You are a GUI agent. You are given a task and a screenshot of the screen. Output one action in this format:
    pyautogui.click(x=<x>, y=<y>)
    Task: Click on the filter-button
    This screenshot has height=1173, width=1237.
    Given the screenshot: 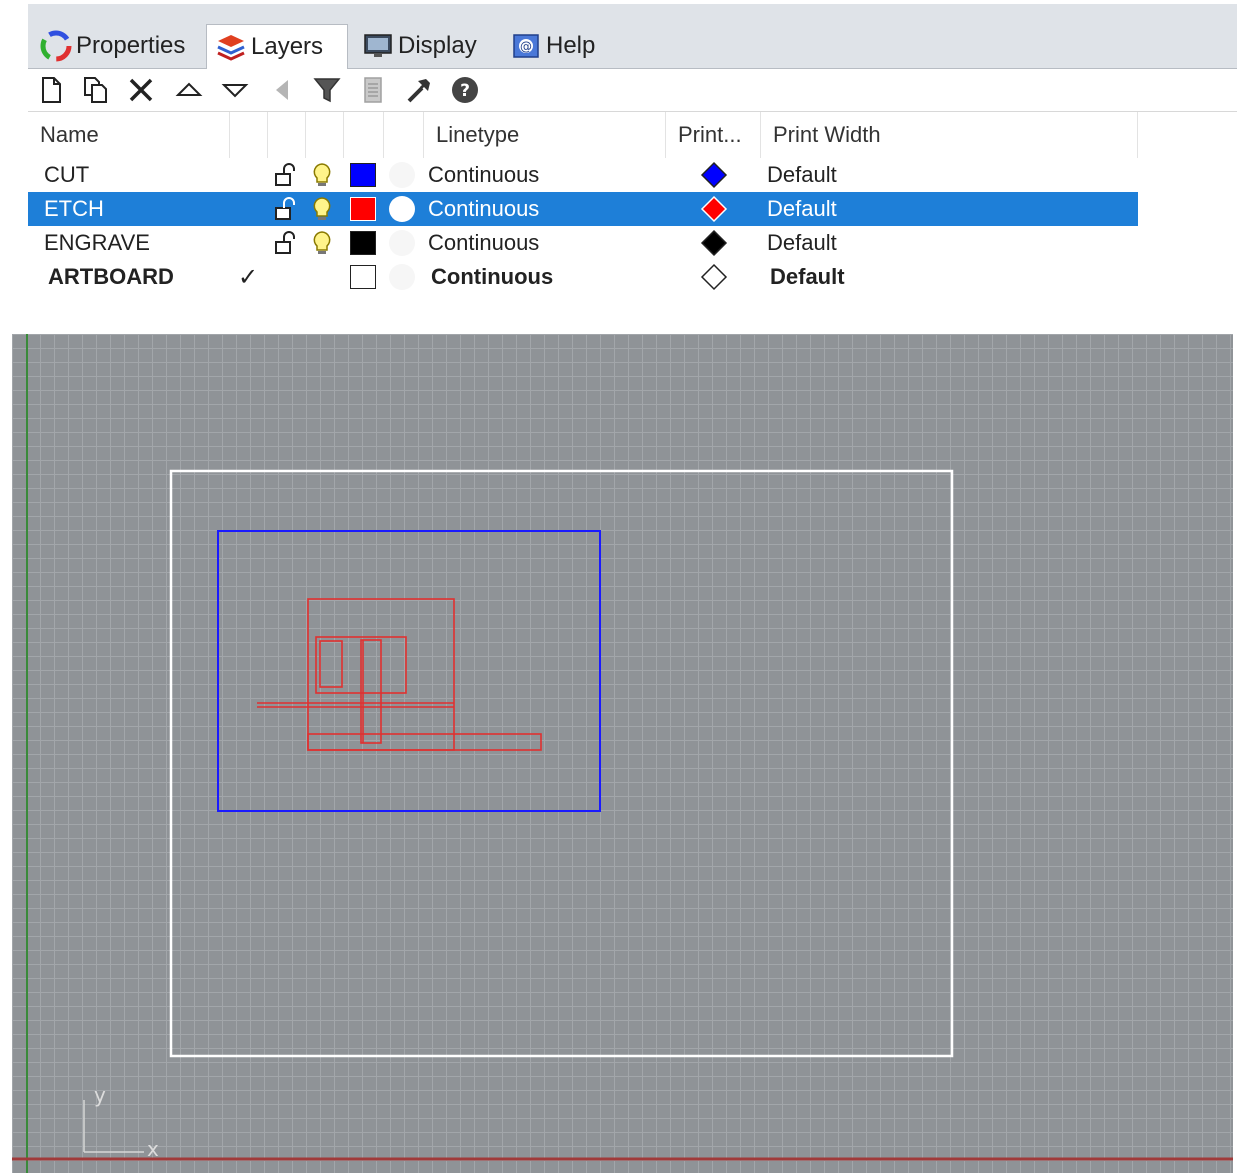 What is the action you would take?
    pyautogui.click(x=327, y=90)
    